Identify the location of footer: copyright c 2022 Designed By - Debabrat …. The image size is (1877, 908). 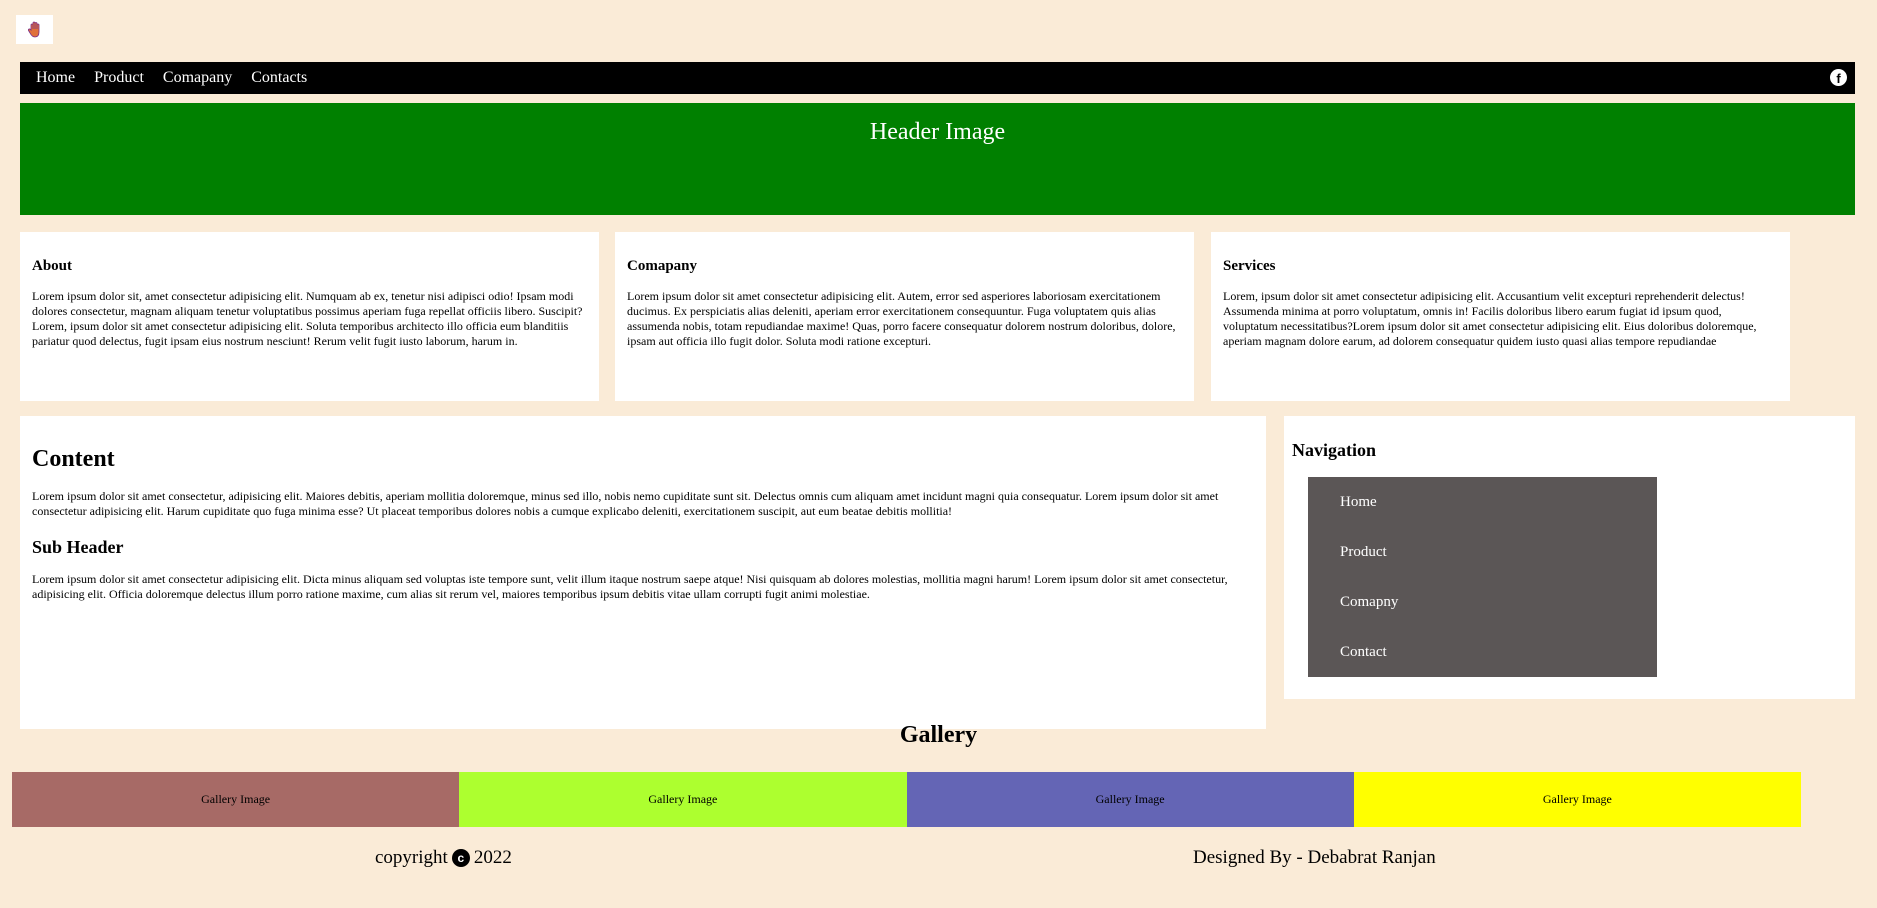
(938, 859).